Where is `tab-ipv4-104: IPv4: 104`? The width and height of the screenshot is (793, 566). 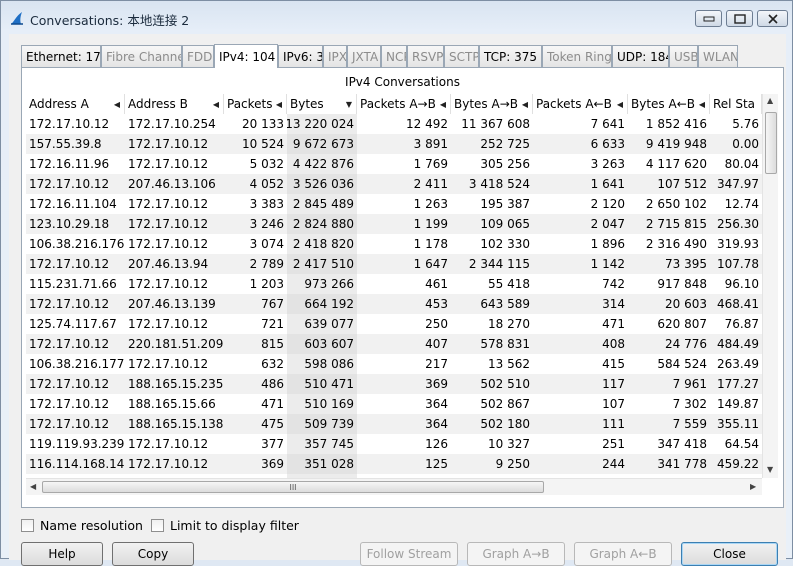 tab-ipv4-104: IPv4: 104 is located at coordinates (246, 56).